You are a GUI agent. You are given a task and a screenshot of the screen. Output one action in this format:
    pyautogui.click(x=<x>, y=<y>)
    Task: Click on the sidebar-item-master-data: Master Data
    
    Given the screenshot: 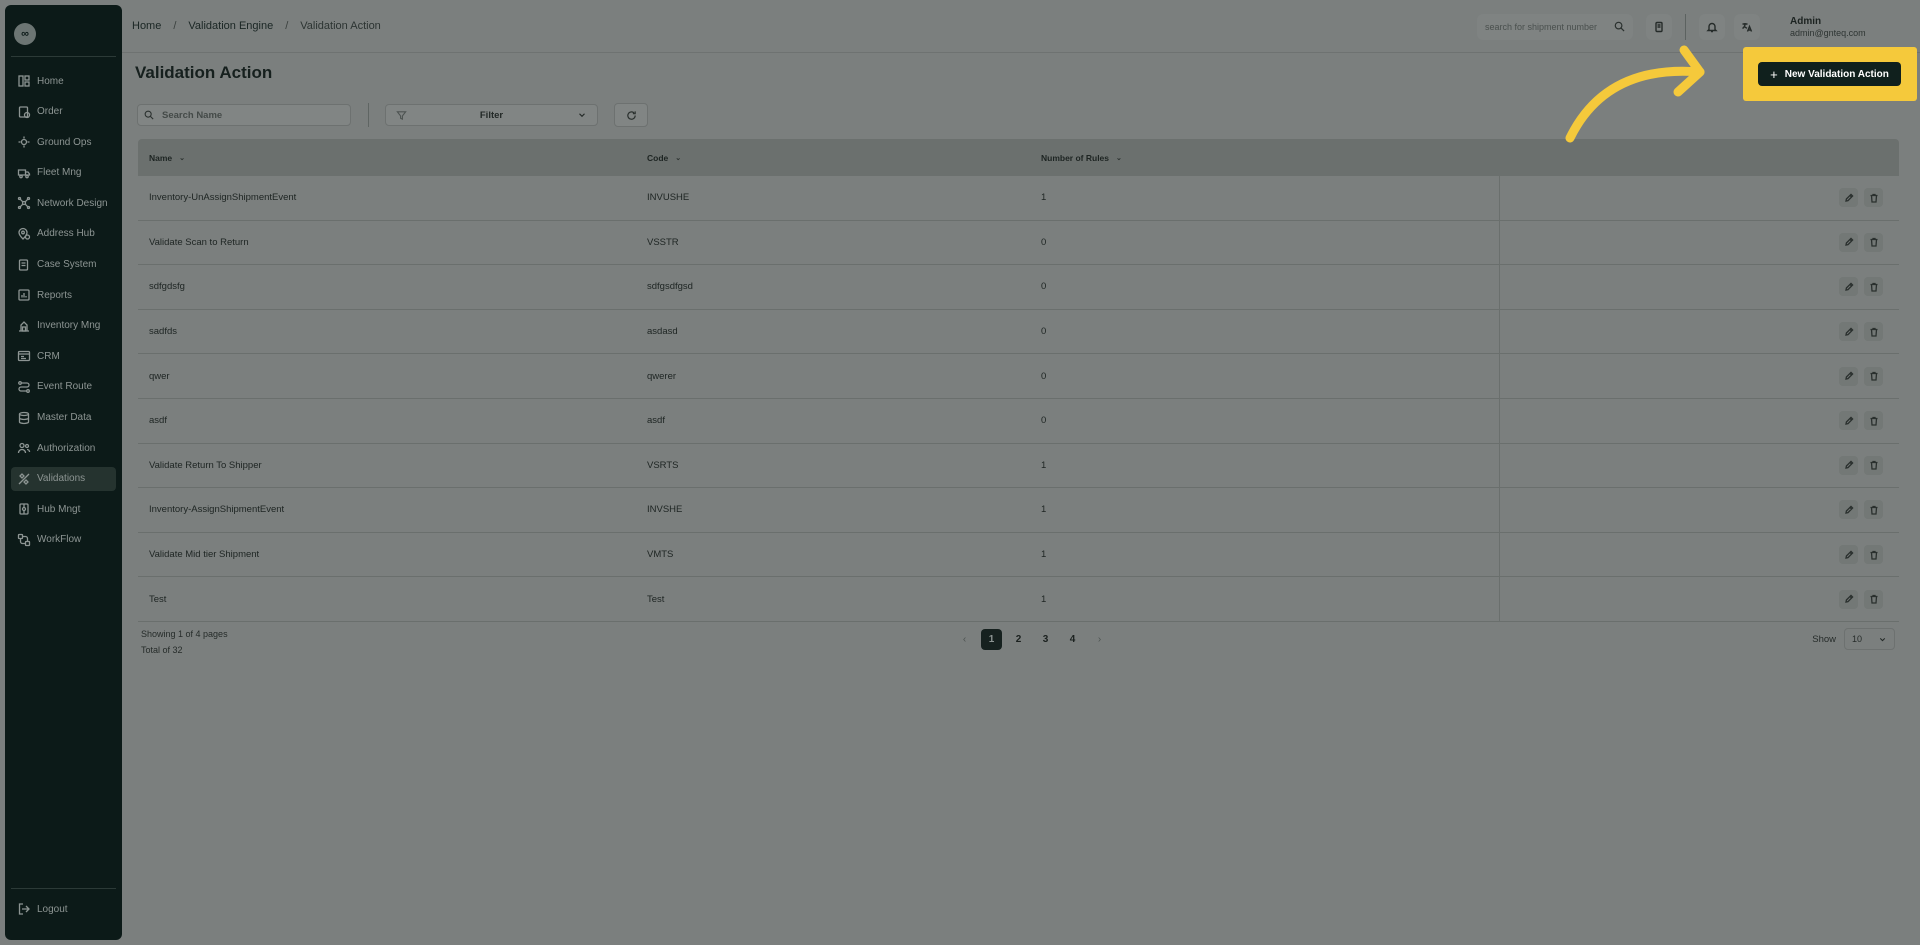 What is the action you would take?
    pyautogui.click(x=63, y=418)
    